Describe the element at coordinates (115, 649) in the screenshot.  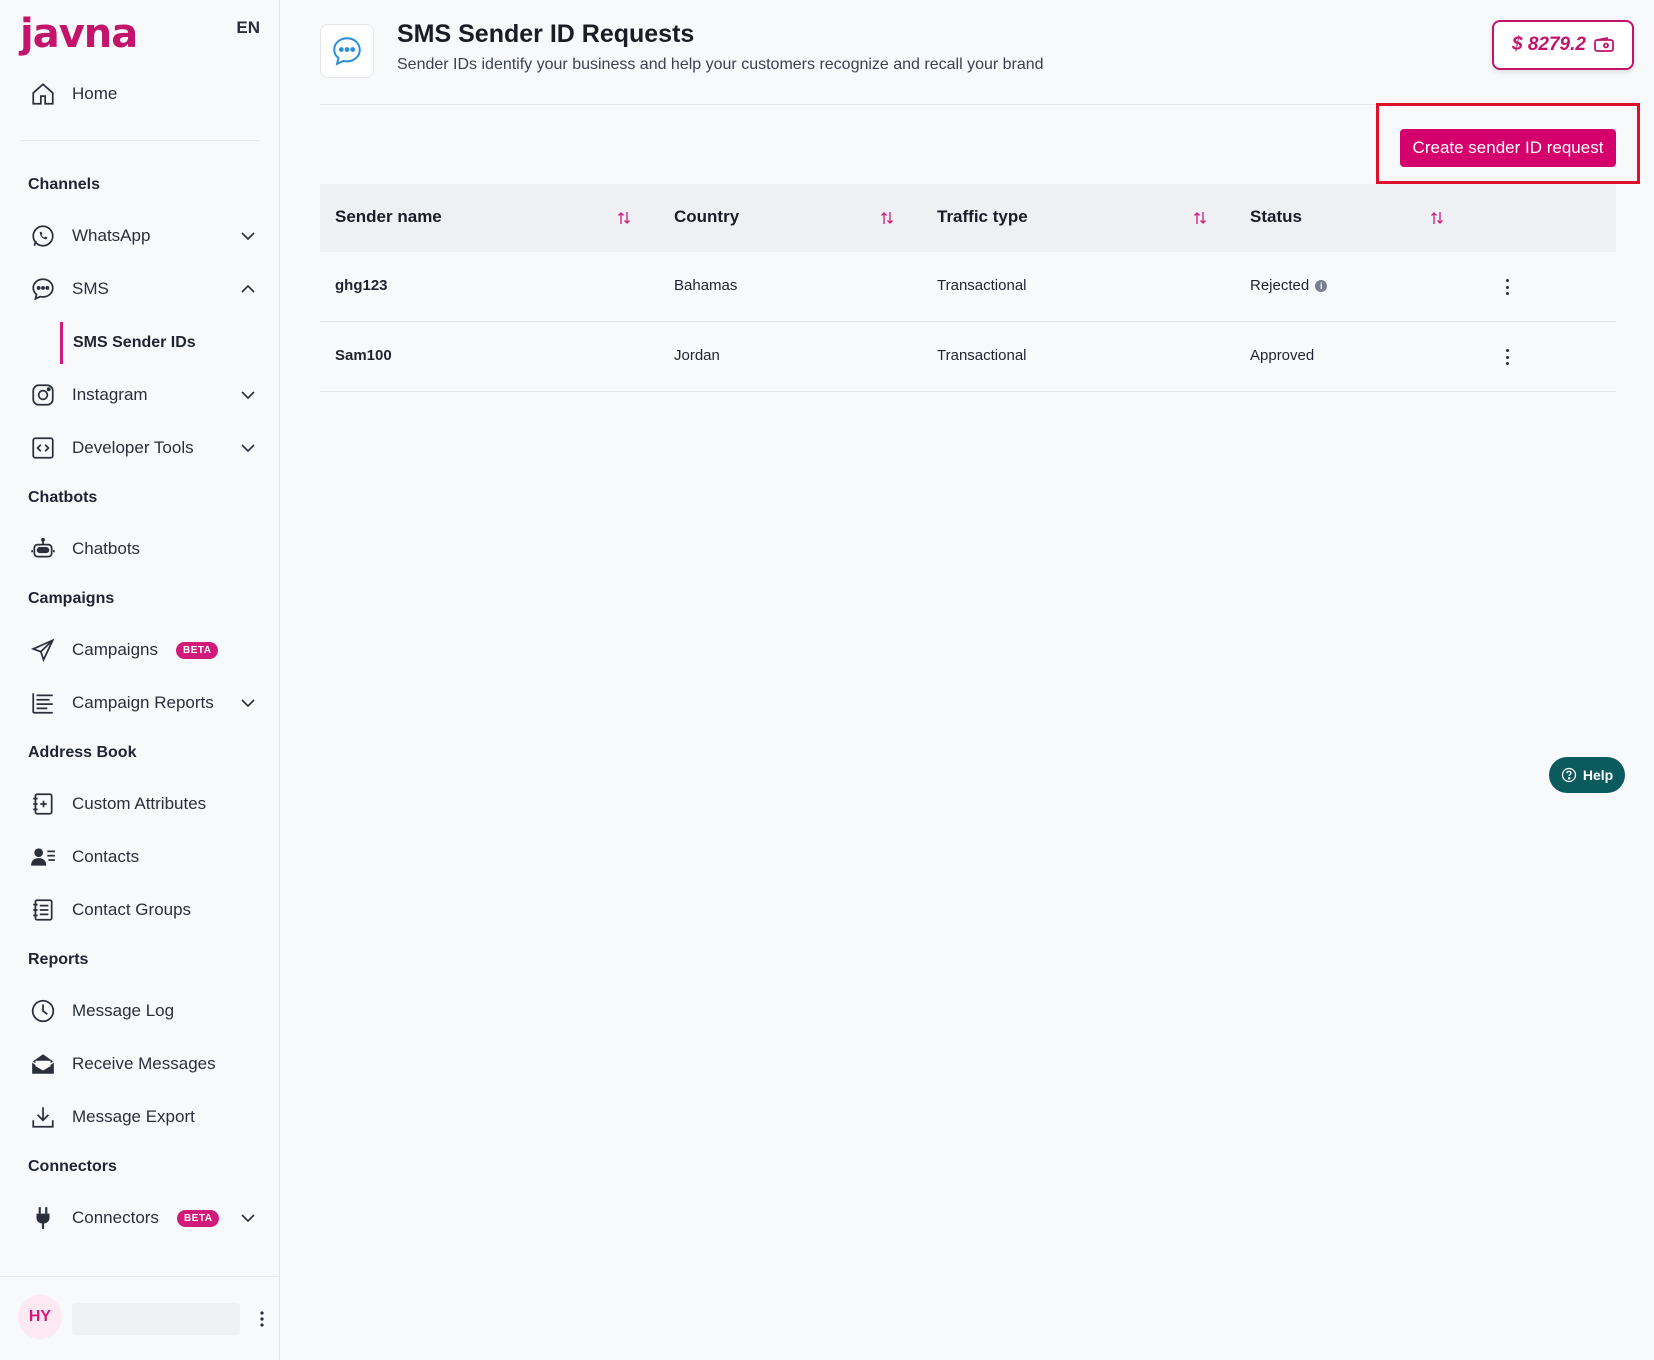
I see `sidebar-item-label: Campaigns` at that location.